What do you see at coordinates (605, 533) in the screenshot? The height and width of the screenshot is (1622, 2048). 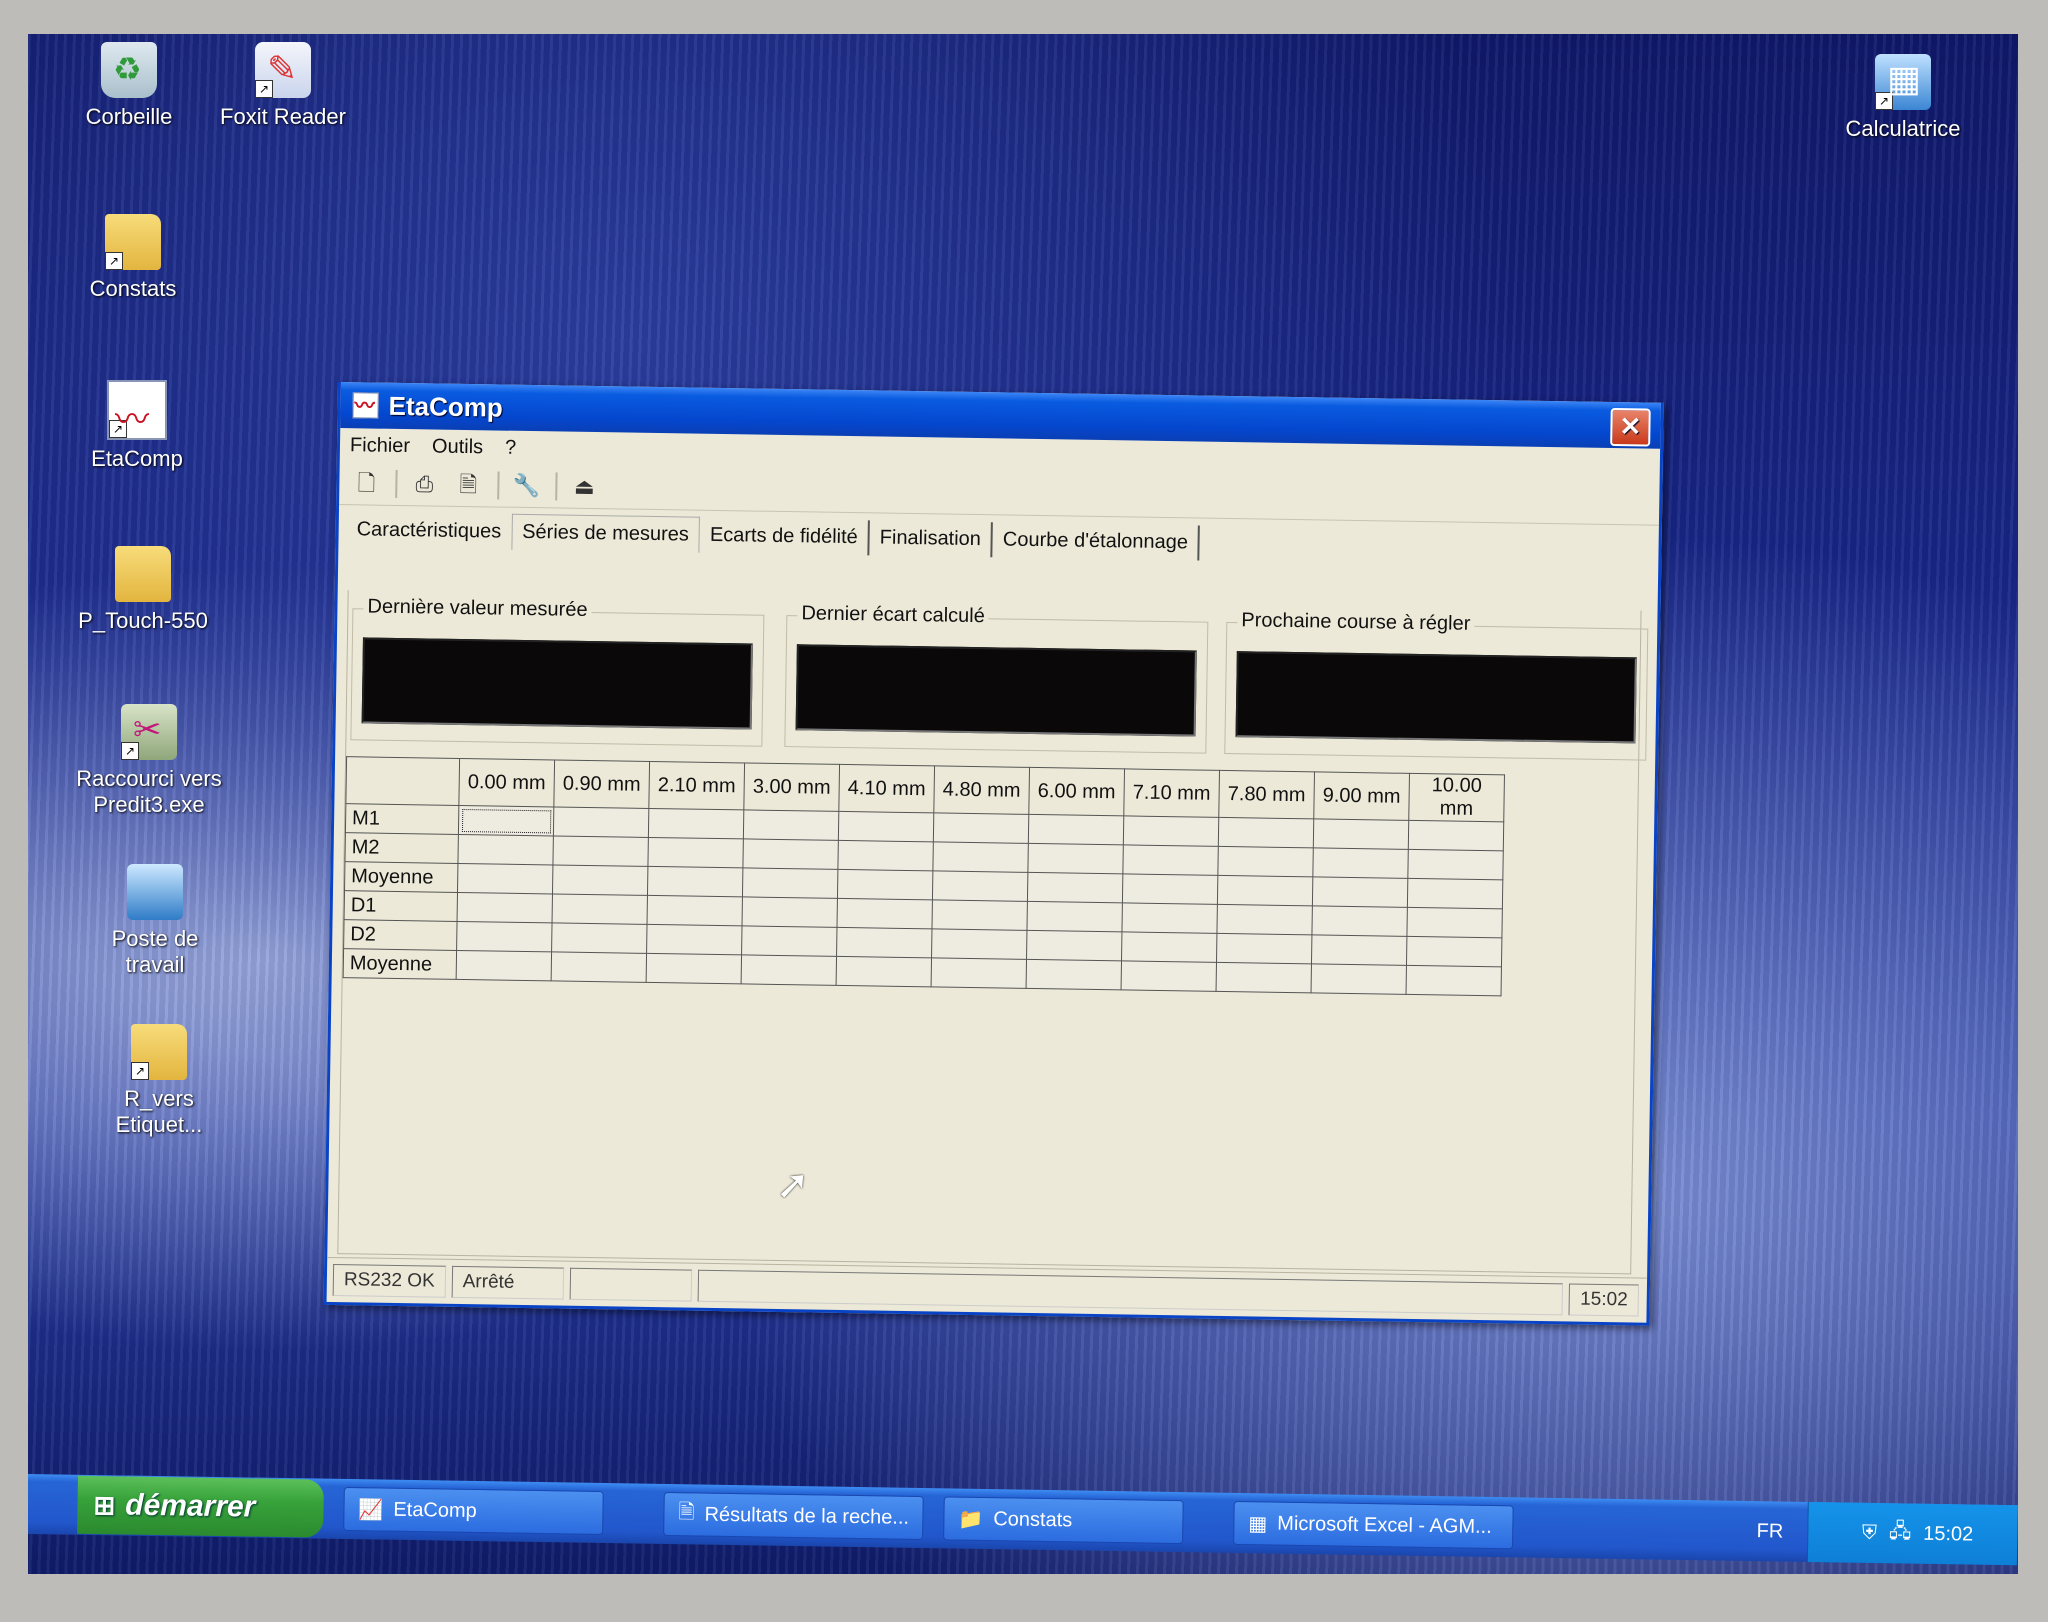 I see `tab-series-de-mesures: Séries de mesures` at bounding box center [605, 533].